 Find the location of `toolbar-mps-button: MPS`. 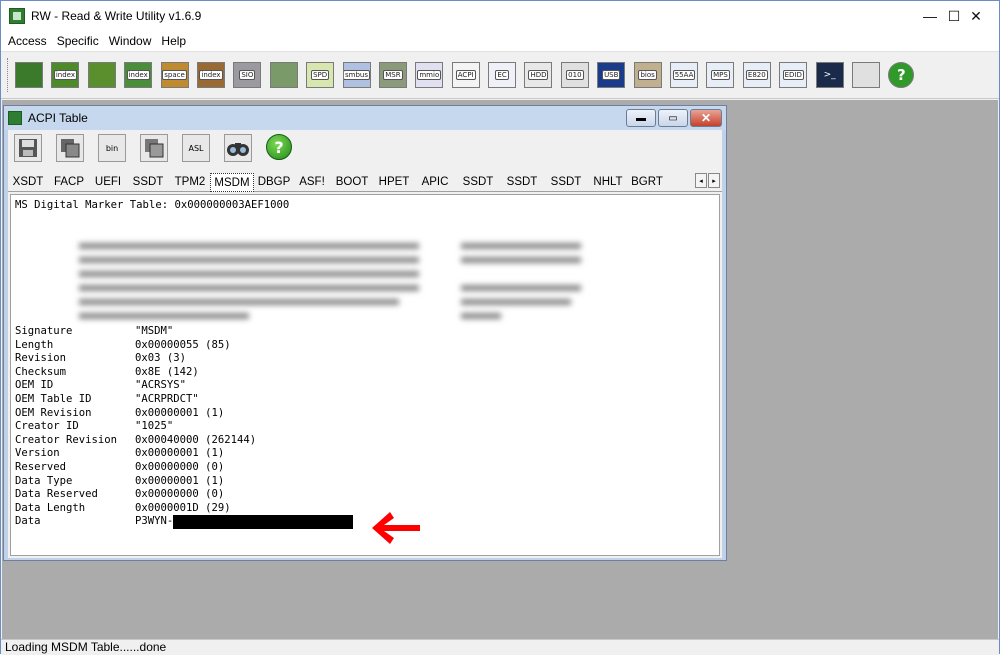

toolbar-mps-button: MPS is located at coordinates (720, 75).